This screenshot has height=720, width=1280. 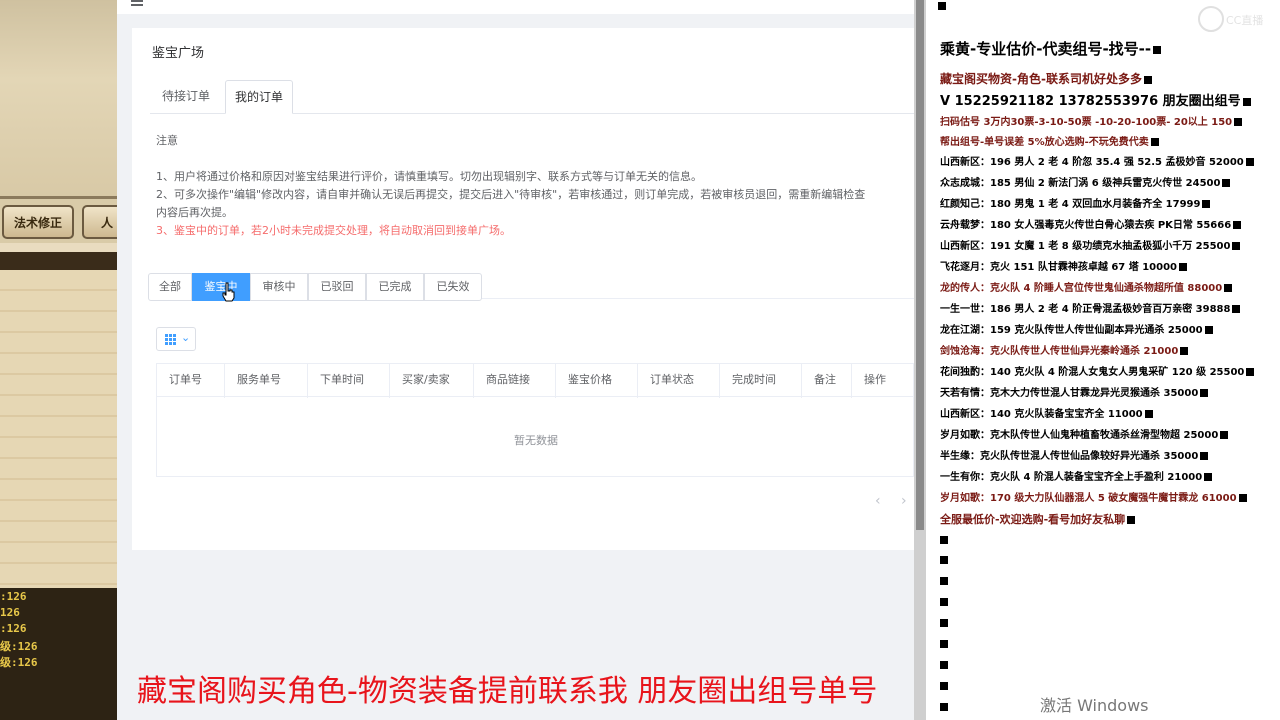 I want to click on column-header: 订单状态, so click(x=679, y=381).